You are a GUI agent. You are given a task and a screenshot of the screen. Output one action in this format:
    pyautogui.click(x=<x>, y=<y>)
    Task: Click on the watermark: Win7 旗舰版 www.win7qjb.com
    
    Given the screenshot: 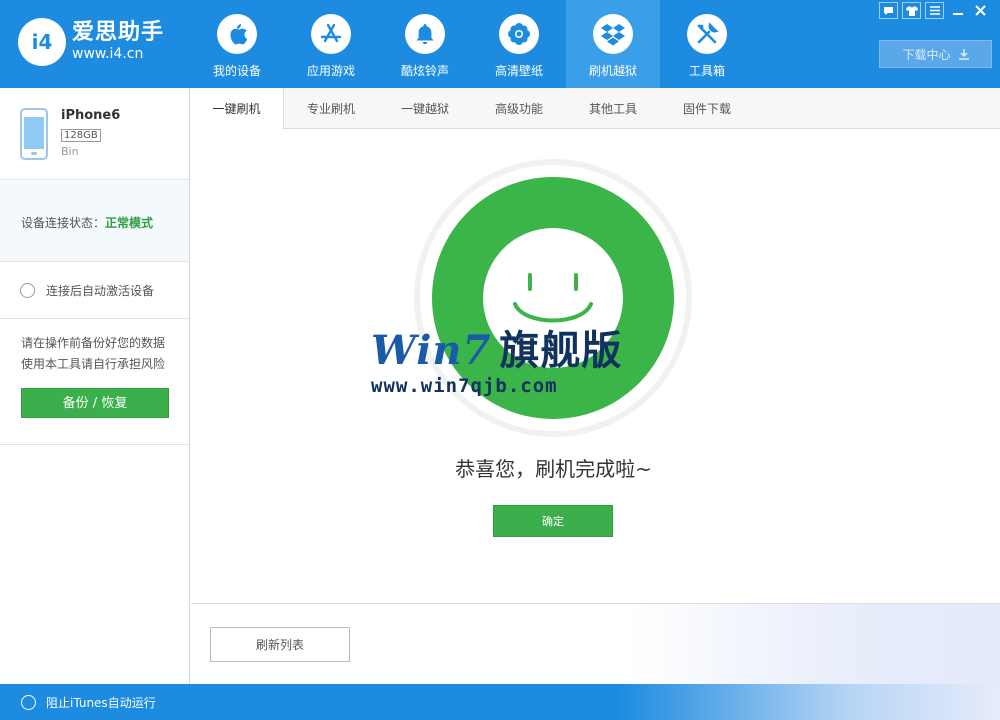 What is the action you would take?
    pyautogui.click(x=501, y=364)
    